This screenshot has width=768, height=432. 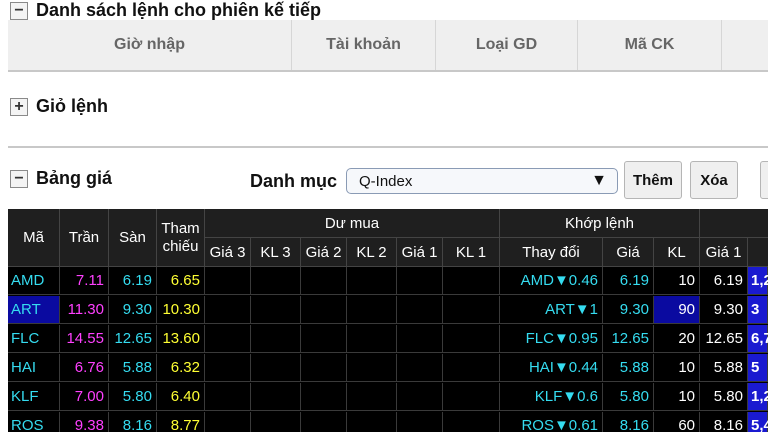 I want to click on cell-match-volume: 20, so click(x=677, y=339).